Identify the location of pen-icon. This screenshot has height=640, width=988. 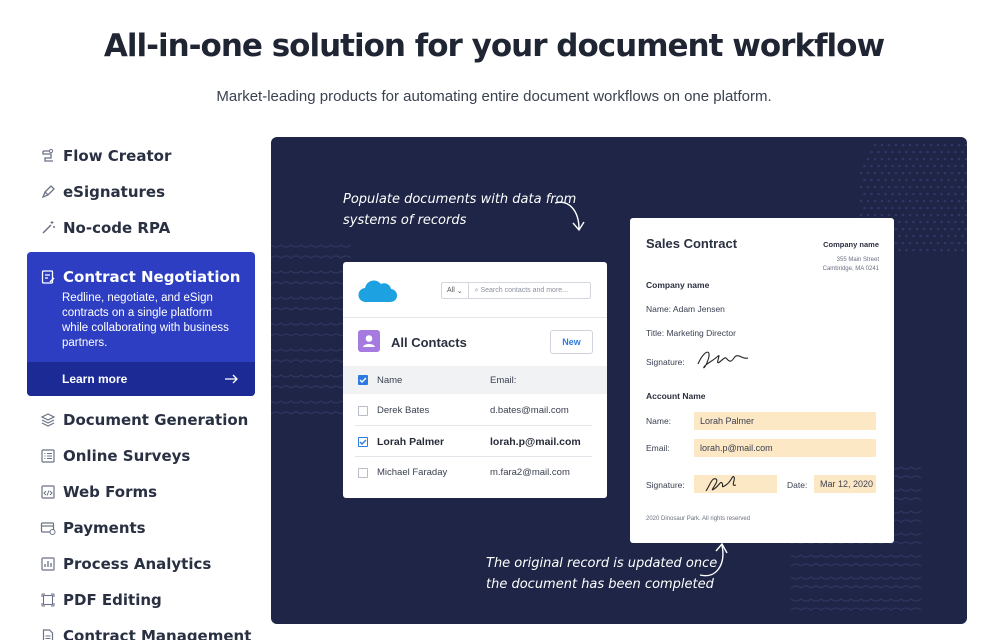
(48, 192).